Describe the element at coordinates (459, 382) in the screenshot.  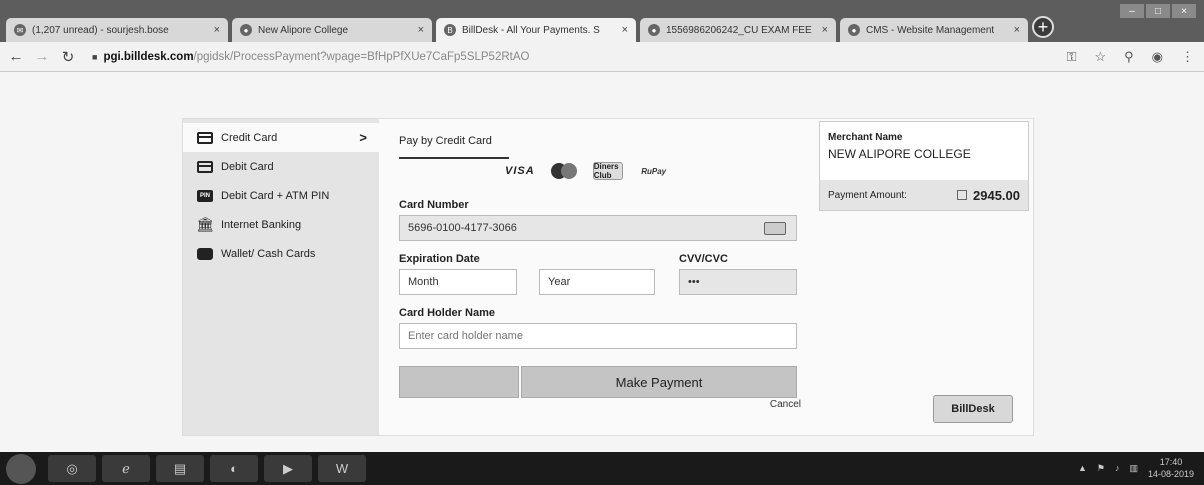
I see `secondary-button` at that location.